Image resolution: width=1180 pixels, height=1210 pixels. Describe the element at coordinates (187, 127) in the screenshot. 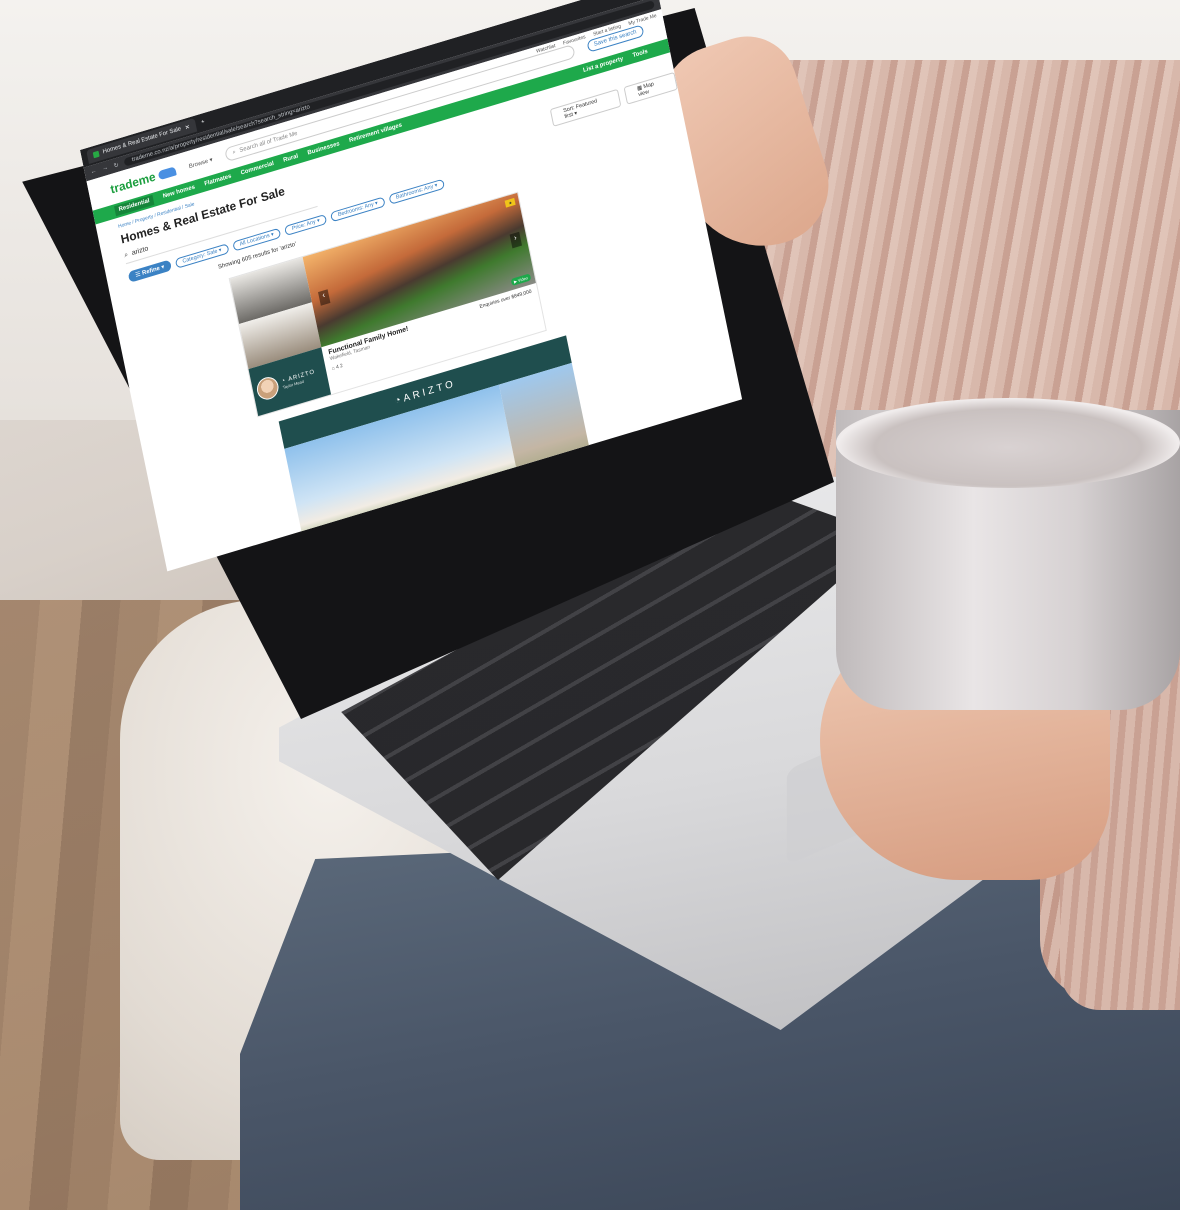

I see `close-icon: ✕` at that location.